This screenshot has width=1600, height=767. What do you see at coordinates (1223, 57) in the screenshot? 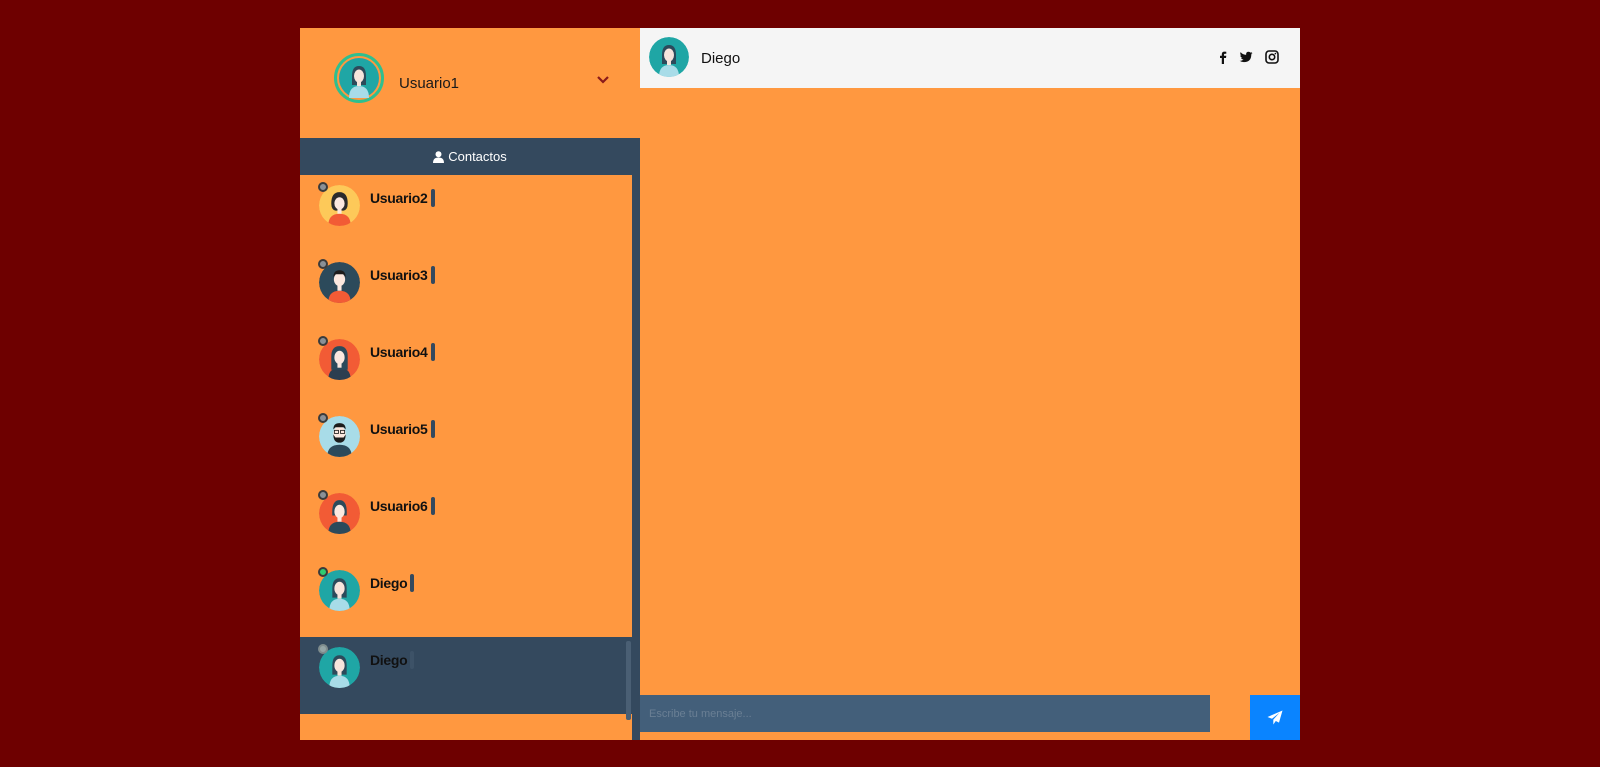
I see `facebook-icon` at bounding box center [1223, 57].